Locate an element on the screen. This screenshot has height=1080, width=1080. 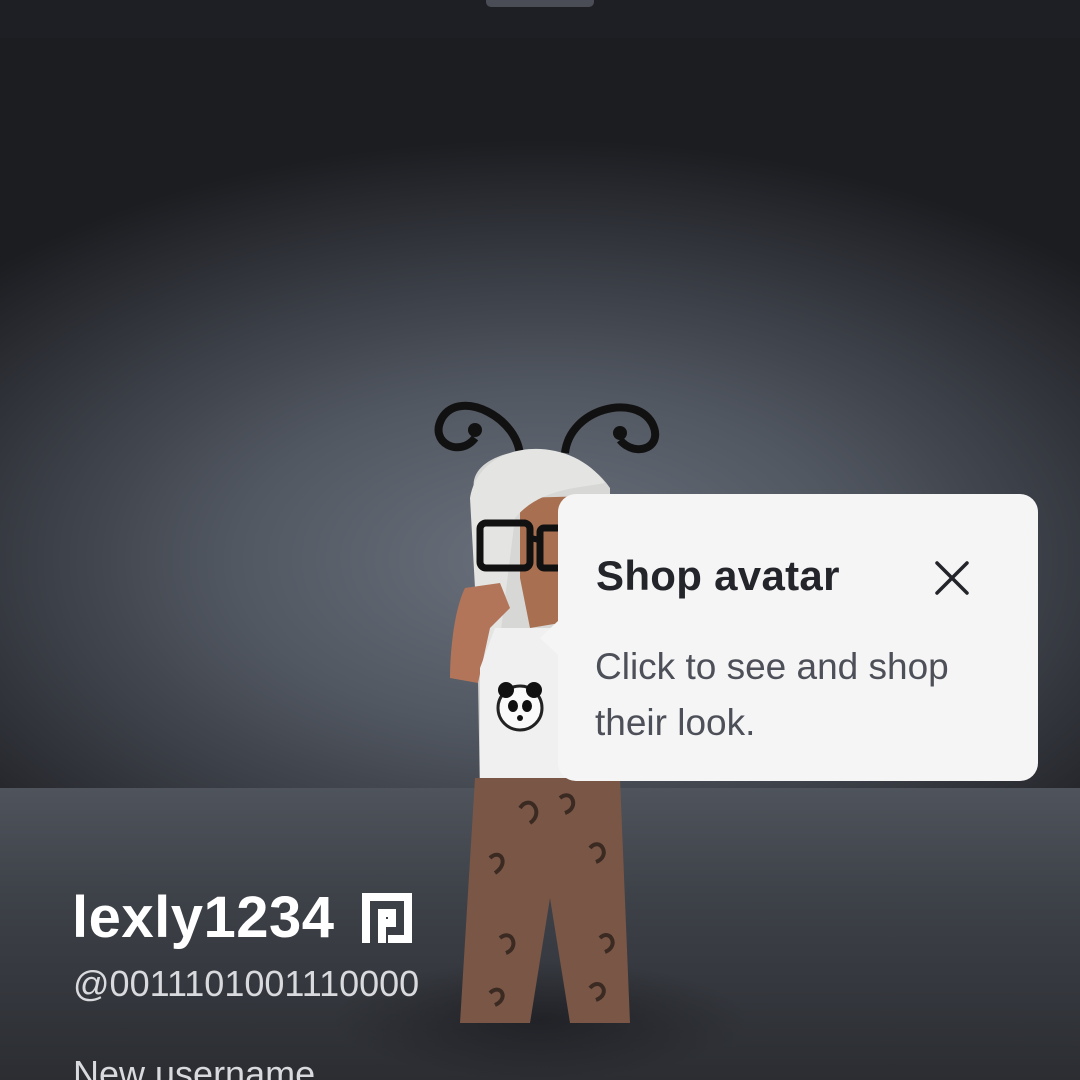
popover-body: Click to see and shop their look. is located at coordinates (772, 694).